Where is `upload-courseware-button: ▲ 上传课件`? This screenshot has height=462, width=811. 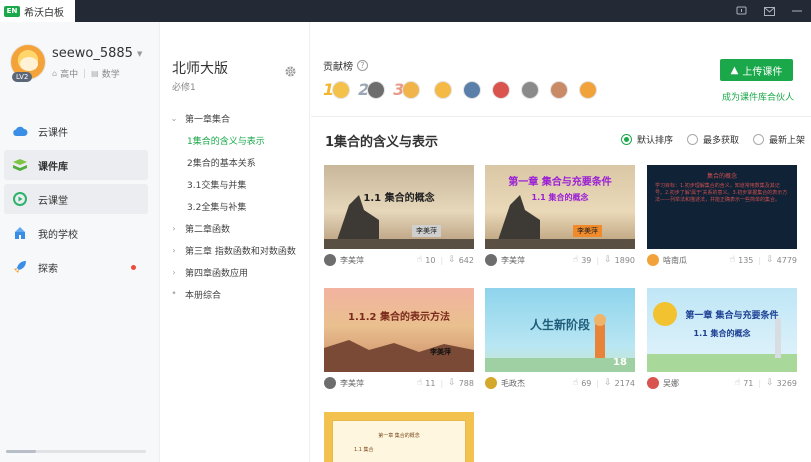 upload-courseware-button: ▲ 上传课件 is located at coordinates (756, 70).